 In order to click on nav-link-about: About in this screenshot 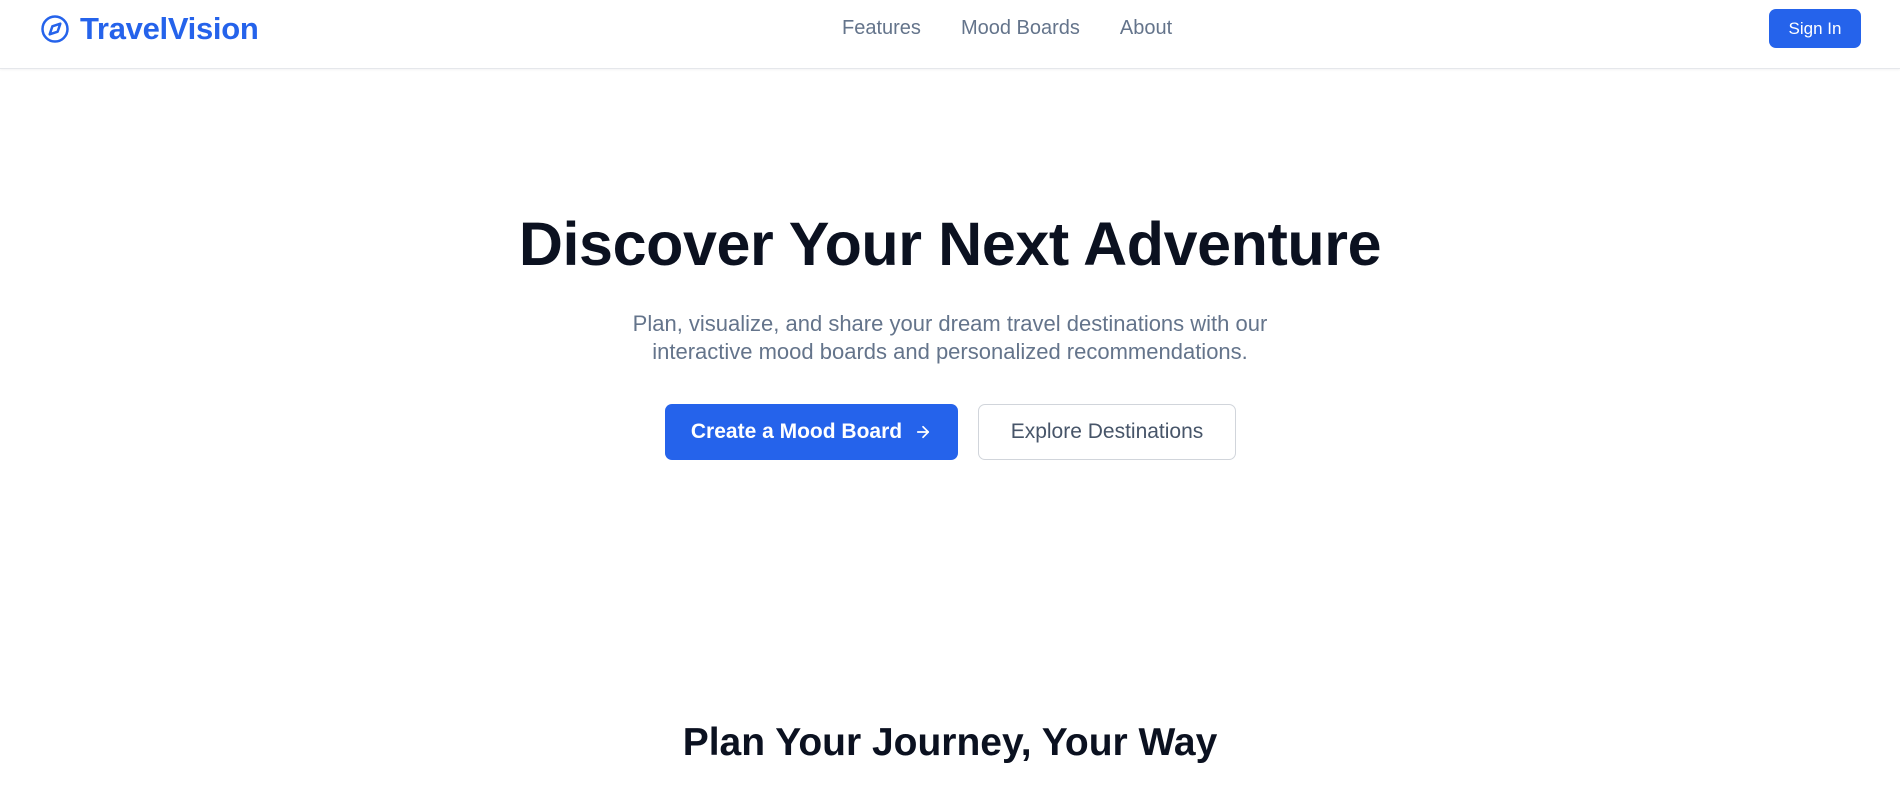, I will do `click(1146, 28)`.